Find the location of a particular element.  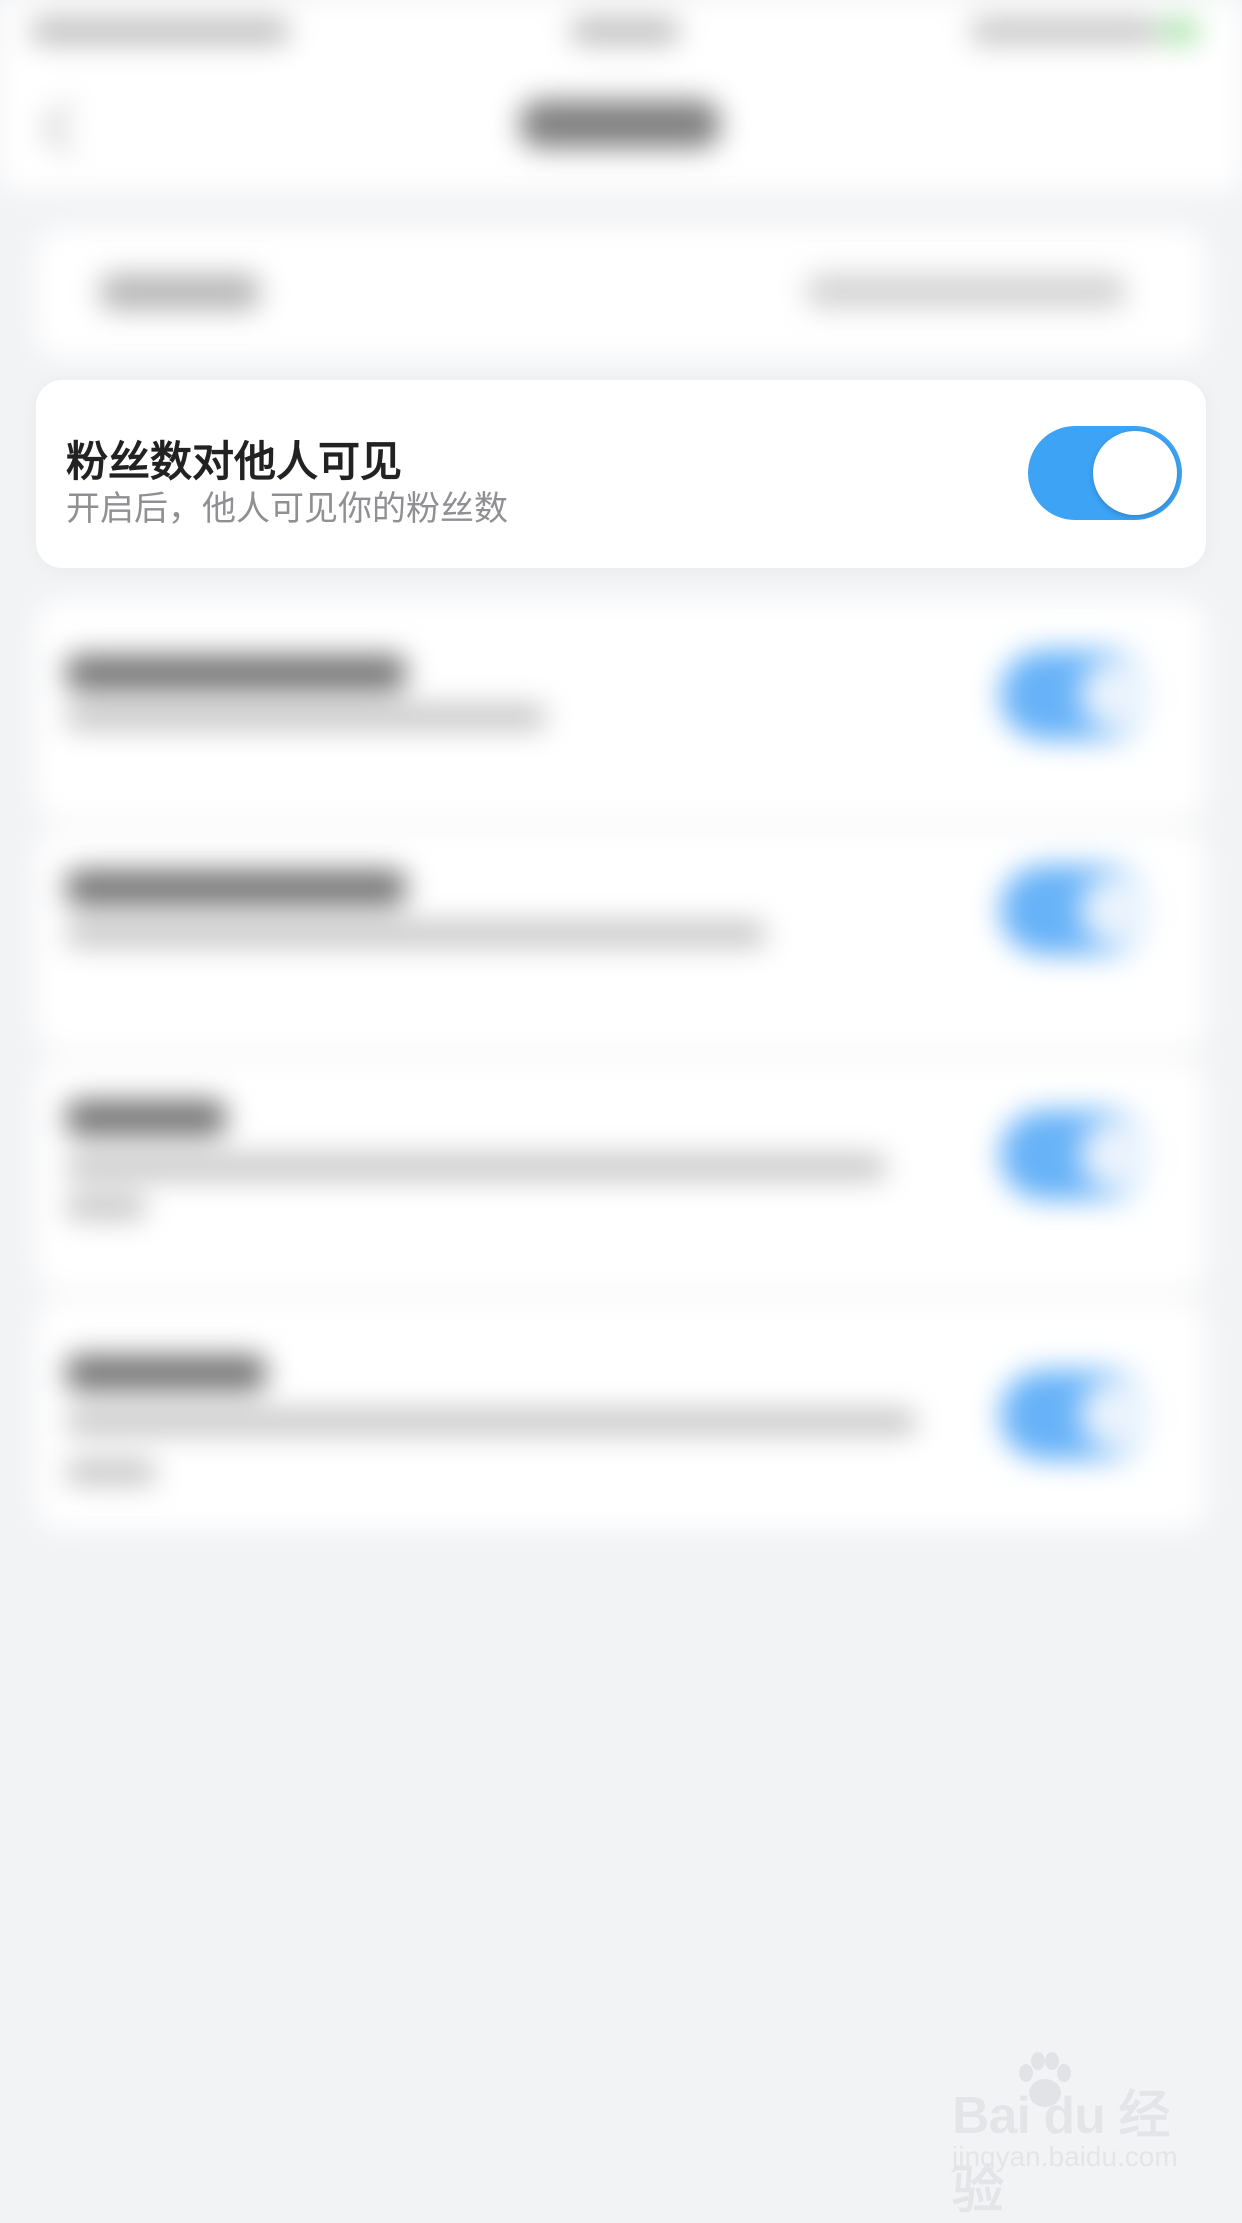

watermark-domain: jingyan.baidu.com is located at coordinates (1065, 2156).